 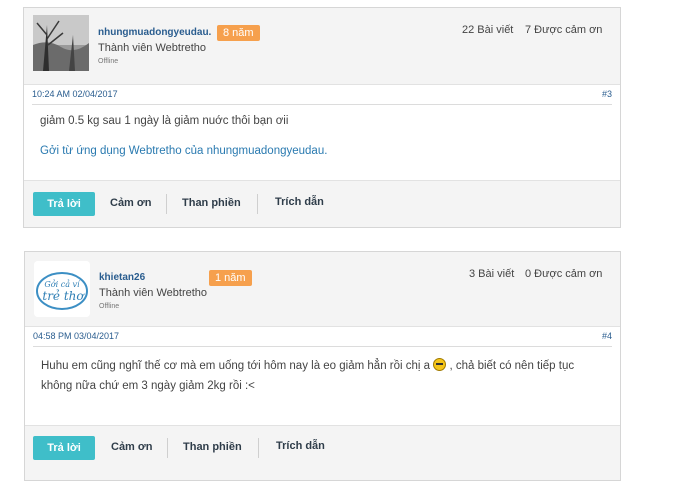 What do you see at coordinates (607, 336) in the screenshot?
I see `post-number: #4` at bounding box center [607, 336].